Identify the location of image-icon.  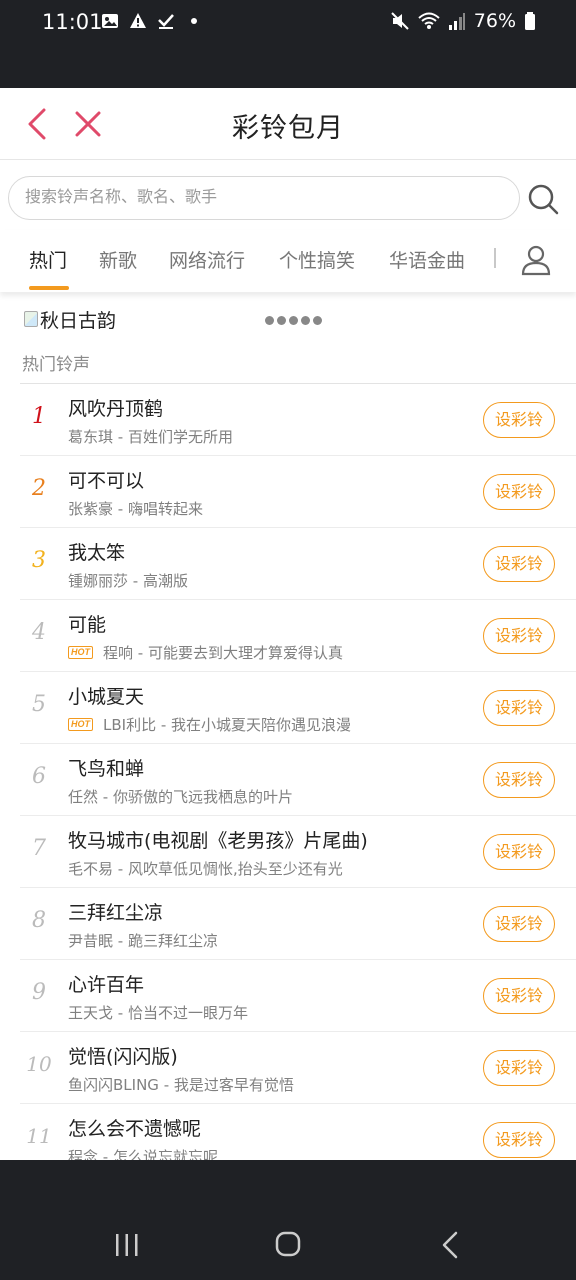
(110, 21).